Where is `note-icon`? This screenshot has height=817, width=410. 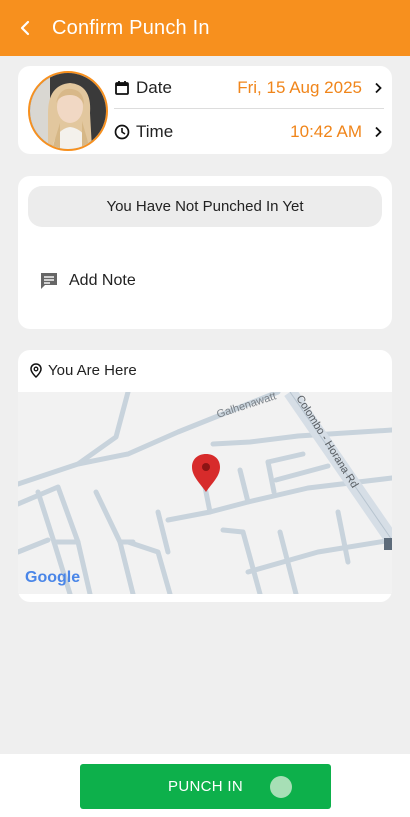 note-icon is located at coordinates (49, 281).